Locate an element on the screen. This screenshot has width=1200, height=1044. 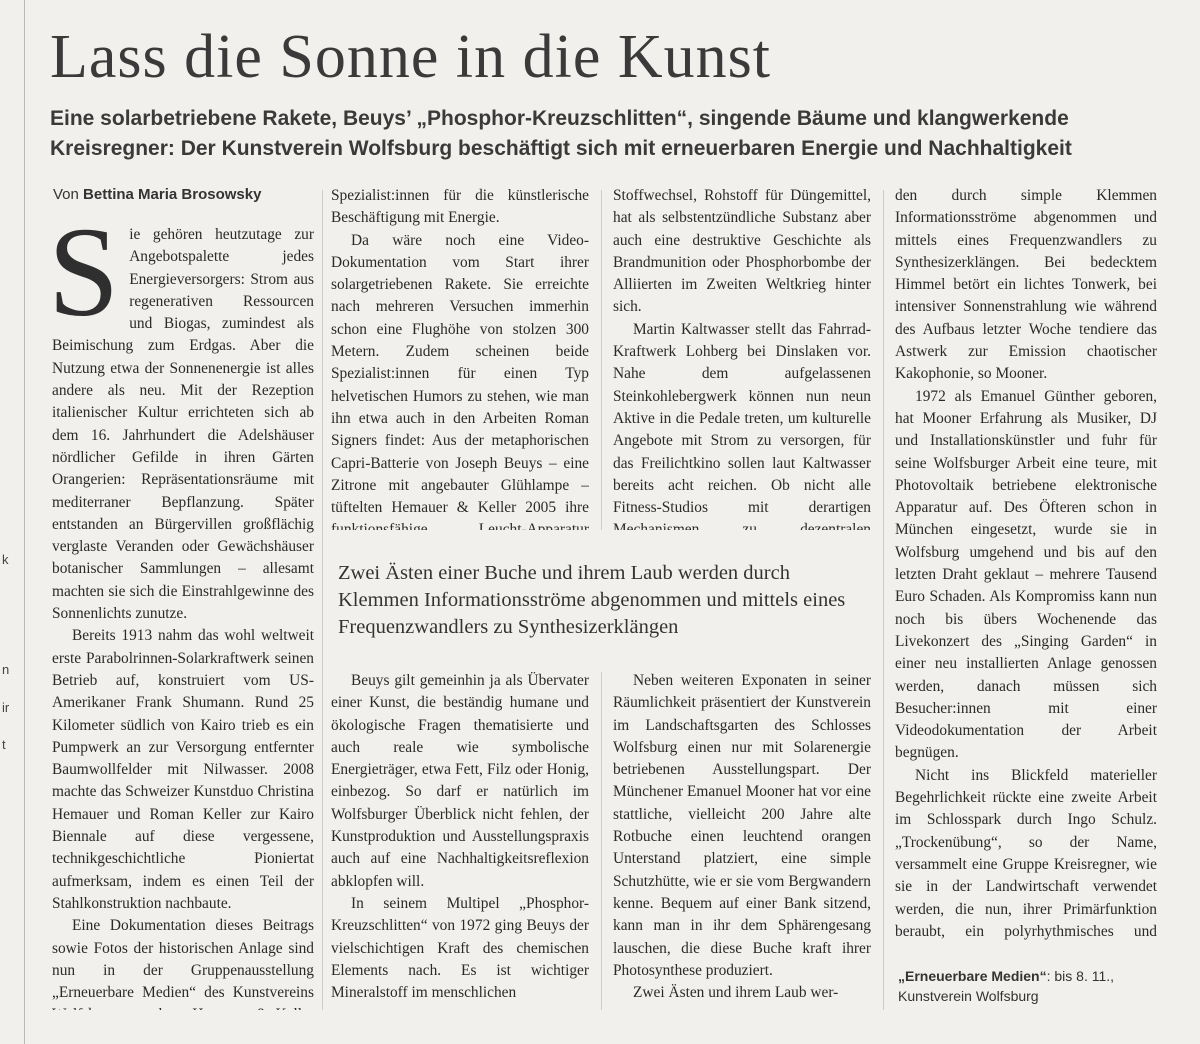
byline: Von Bettina Maria Brosowsky is located at coordinates (157, 194).